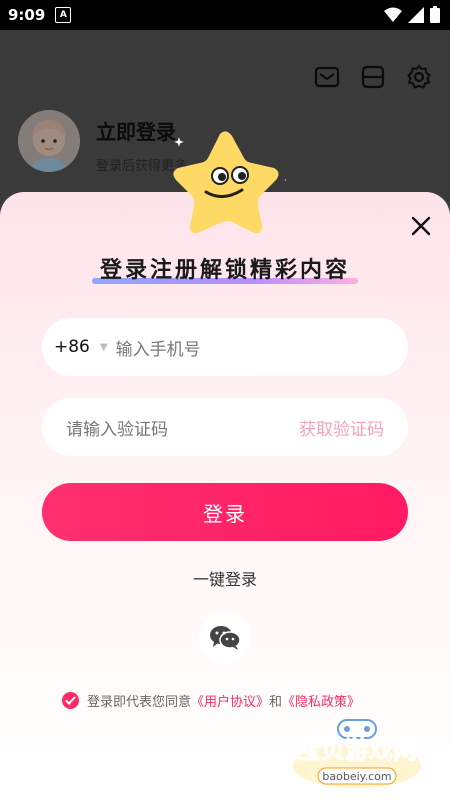 This screenshot has height=800, width=450. Describe the element at coordinates (72, 347) in the screenshot. I see `country-code-selector: +86` at that location.